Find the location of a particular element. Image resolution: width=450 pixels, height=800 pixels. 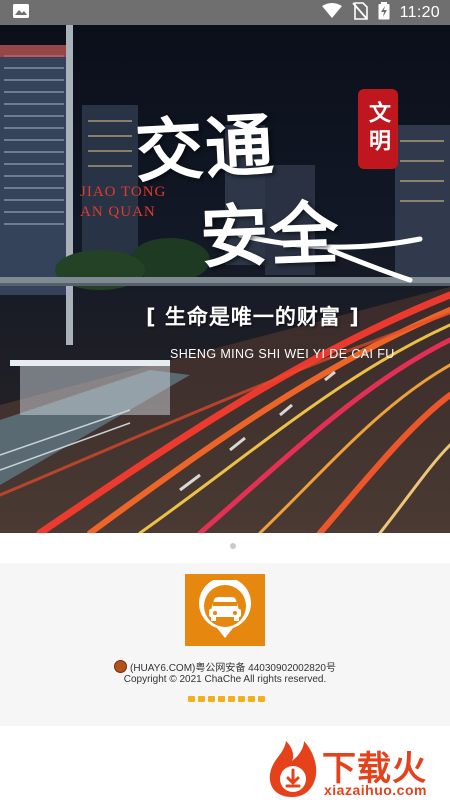

banner-slogan: [ 生命是唯一的财富 ] is located at coordinates (253, 317).